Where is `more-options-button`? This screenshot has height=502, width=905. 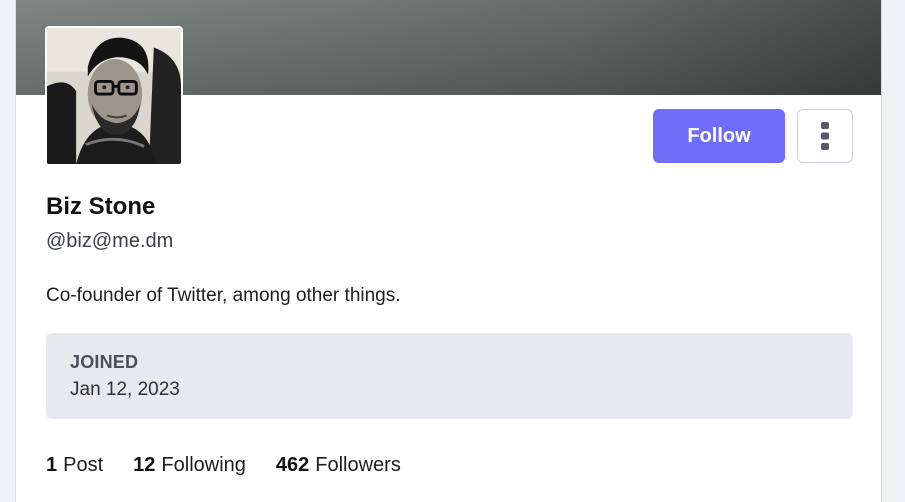
more-options-button is located at coordinates (825, 136).